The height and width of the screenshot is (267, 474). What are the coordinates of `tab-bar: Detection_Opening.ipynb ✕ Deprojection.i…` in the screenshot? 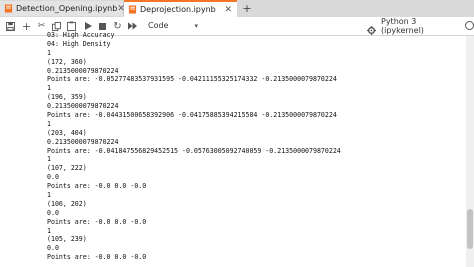 It's located at (237, 9).